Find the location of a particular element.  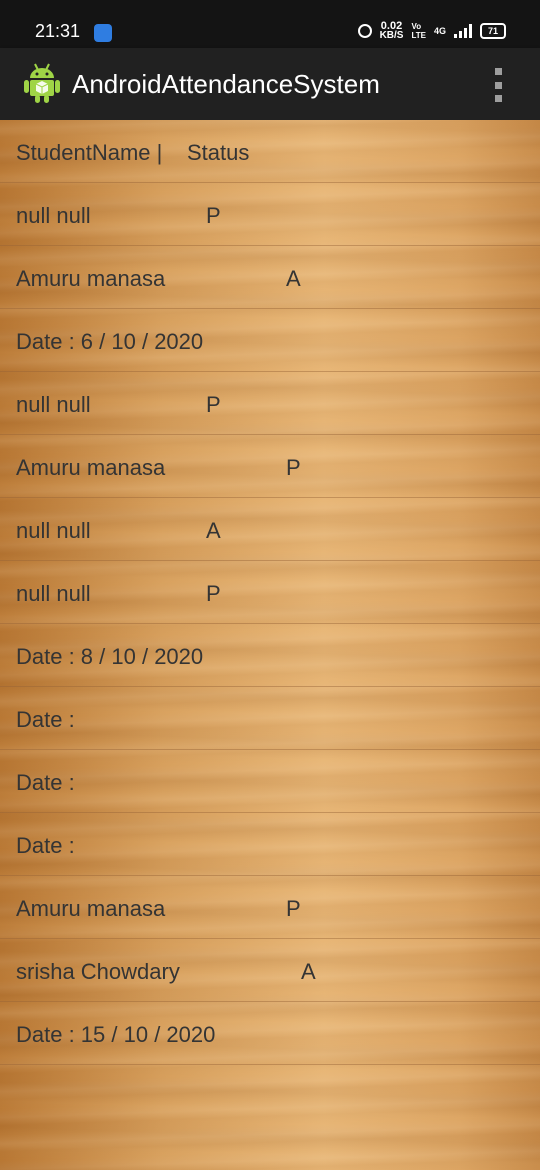

signal-strength-icon is located at coordinates (463, 31).